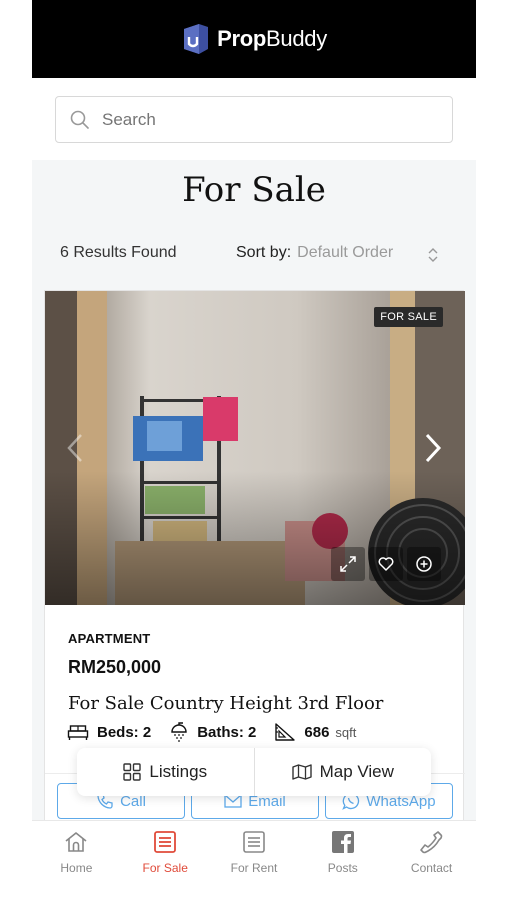 The height and width of the screenshot is (900, 507). I want to click on logo-text-bold: Prop, so click(242, 38).